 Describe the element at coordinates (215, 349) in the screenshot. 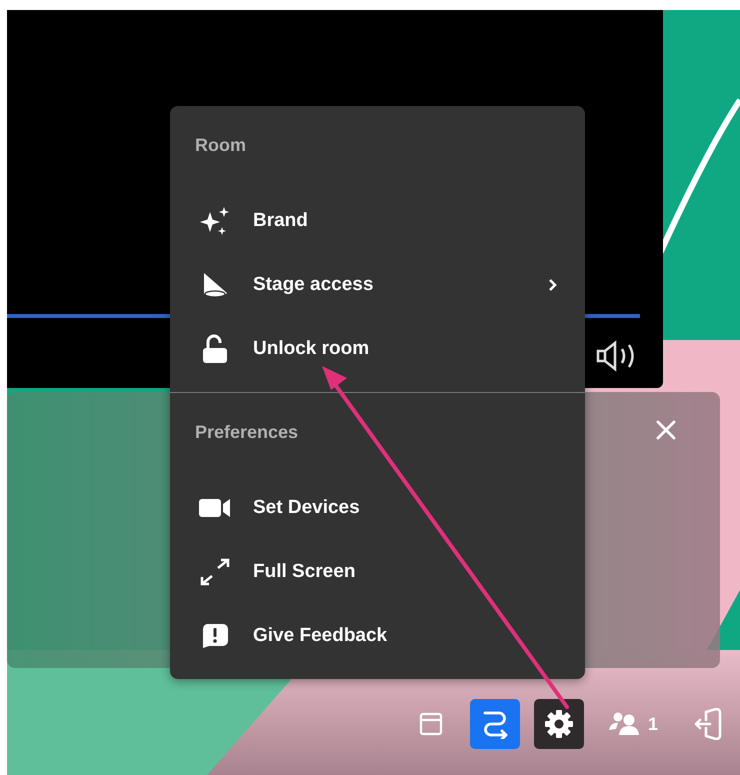

I see `unlock-icon` at that location.